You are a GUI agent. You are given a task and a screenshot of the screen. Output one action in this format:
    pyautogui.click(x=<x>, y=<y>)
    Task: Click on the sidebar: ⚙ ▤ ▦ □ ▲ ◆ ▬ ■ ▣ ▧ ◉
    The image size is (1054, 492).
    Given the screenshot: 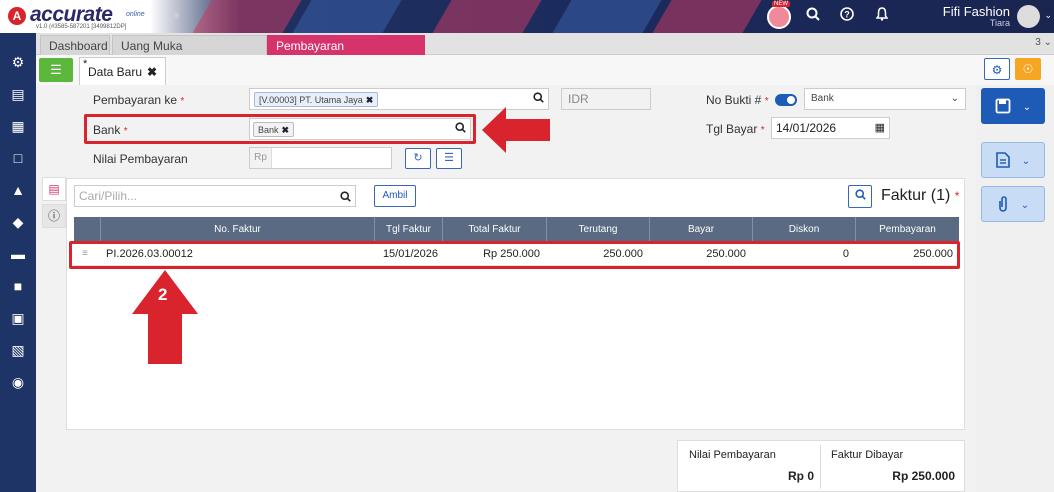 What is the action you would take?
    pyautogui.click(x=18, y=262)
    